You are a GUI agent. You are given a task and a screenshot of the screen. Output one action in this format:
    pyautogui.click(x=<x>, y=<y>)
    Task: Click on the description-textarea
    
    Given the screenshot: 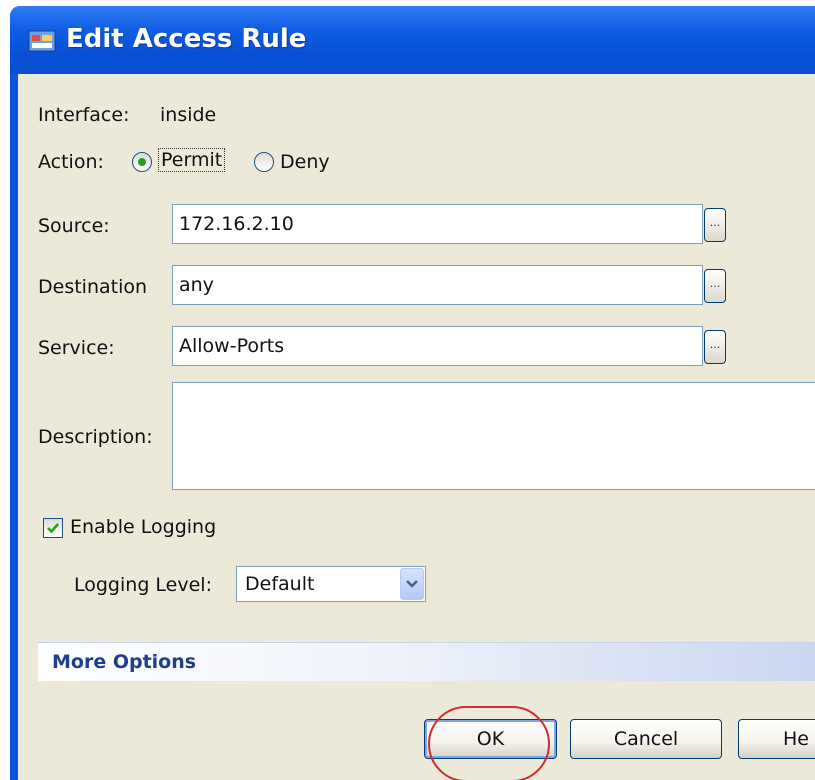 What is the action you would take?
    pyautogui.click(x=493, y=436)
    